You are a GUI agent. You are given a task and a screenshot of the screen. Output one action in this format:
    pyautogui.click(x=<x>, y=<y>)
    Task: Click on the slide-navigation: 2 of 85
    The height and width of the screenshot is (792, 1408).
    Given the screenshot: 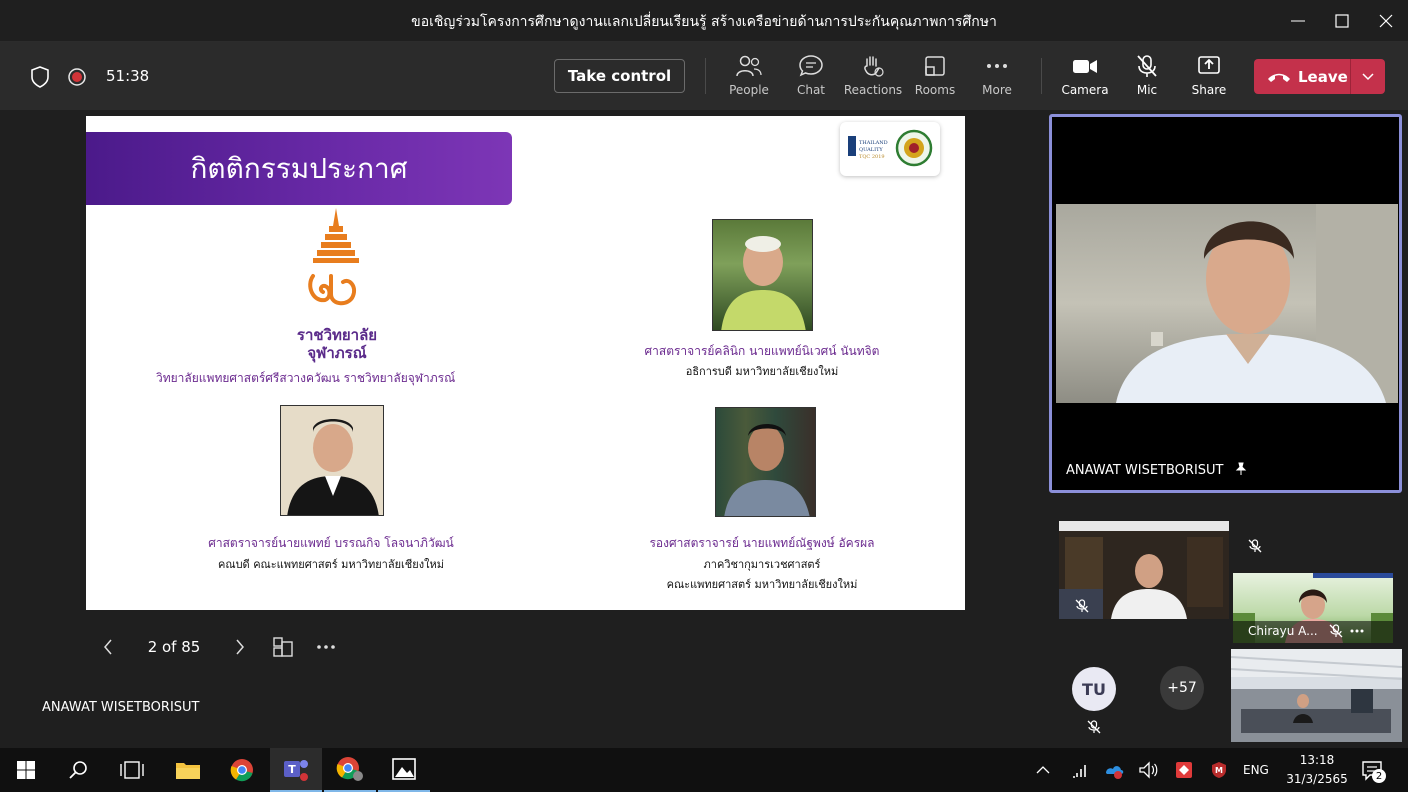 What is the action you would take?
    pyautogui.click(x=218, y=647)
    